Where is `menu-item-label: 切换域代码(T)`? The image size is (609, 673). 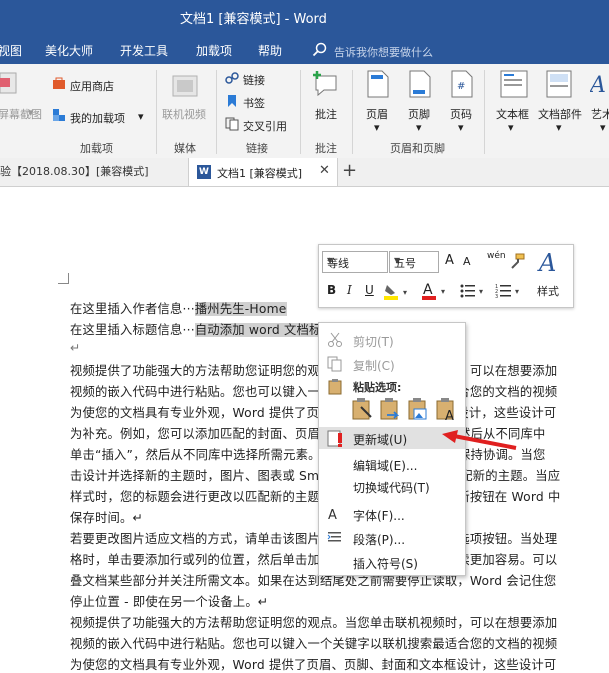
menu-item-label: 切换域代码(T) is located at coordinates (391, 488).